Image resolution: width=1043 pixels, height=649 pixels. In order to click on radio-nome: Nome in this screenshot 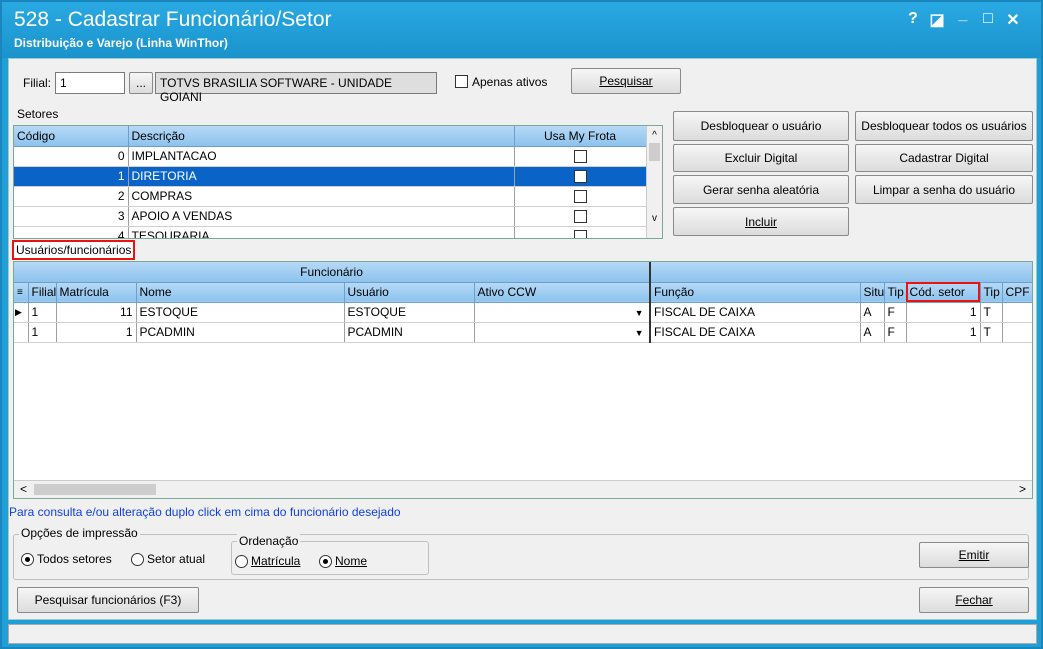, I will do `click(343, 561)`.